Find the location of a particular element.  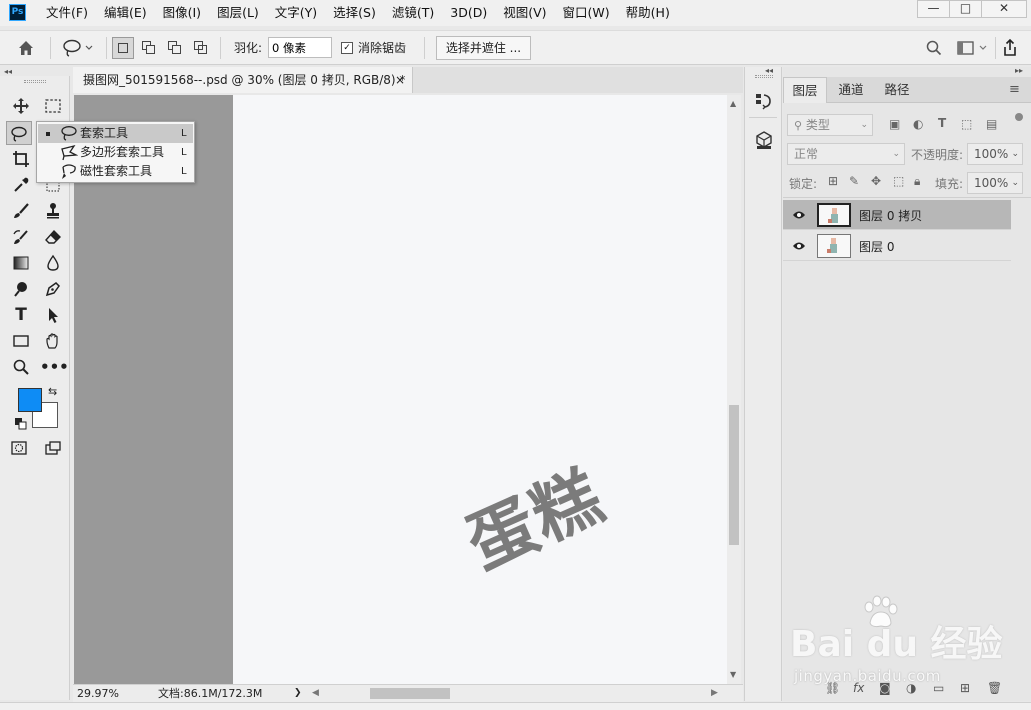

vertical-scrollbar: ▲ ▼ is located at coordinates (734, 389).